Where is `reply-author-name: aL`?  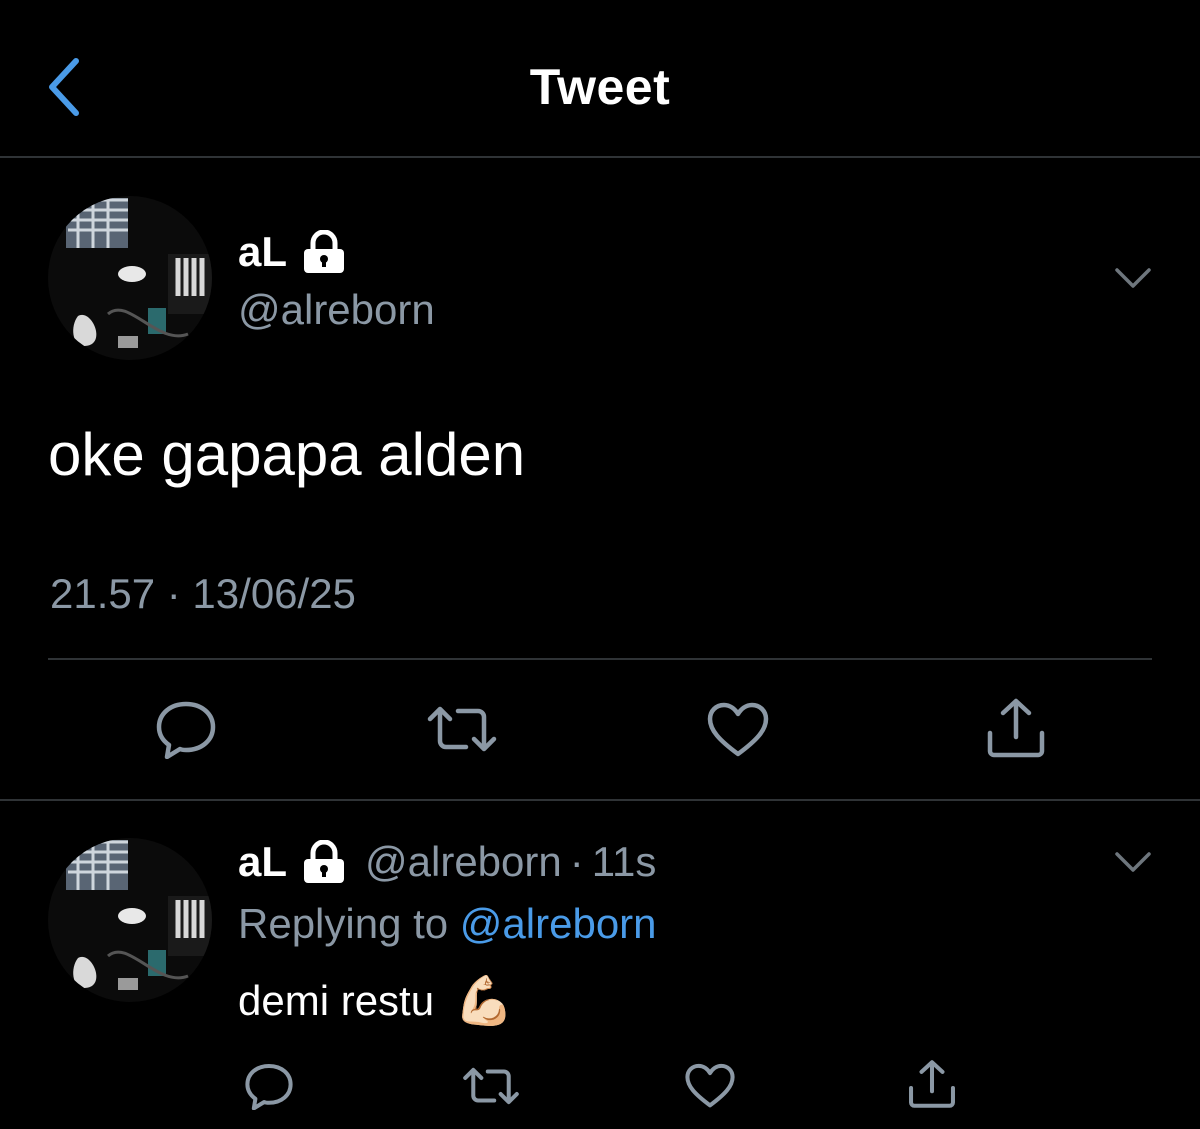
reply-author-name: aL is located at coordinates (263, 861).